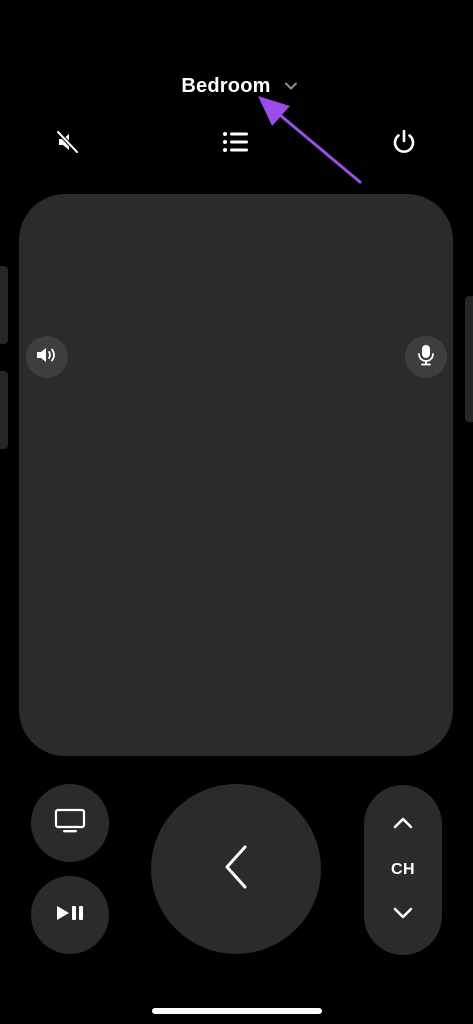  What do you see at coordinates (237, 1011) in the screenshot?
I see `home-indicator` at bounding box center [237, 1011].